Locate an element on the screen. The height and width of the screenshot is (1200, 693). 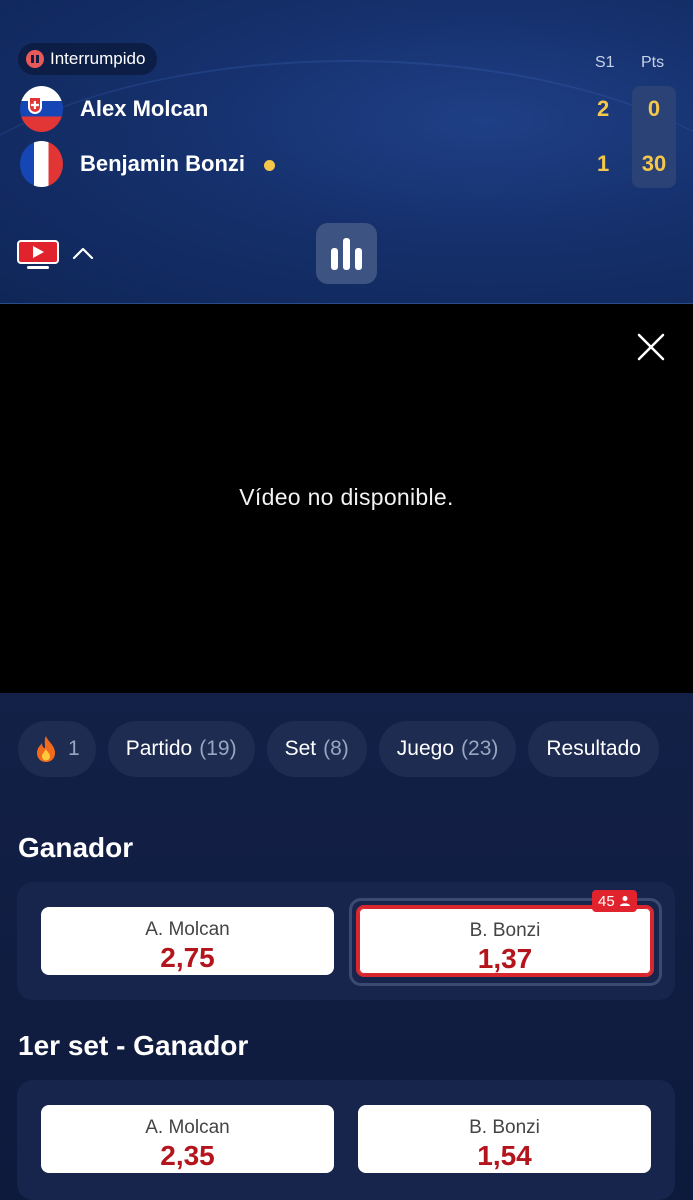
tab-set: Set (8) is located at coordinates (316, 749).